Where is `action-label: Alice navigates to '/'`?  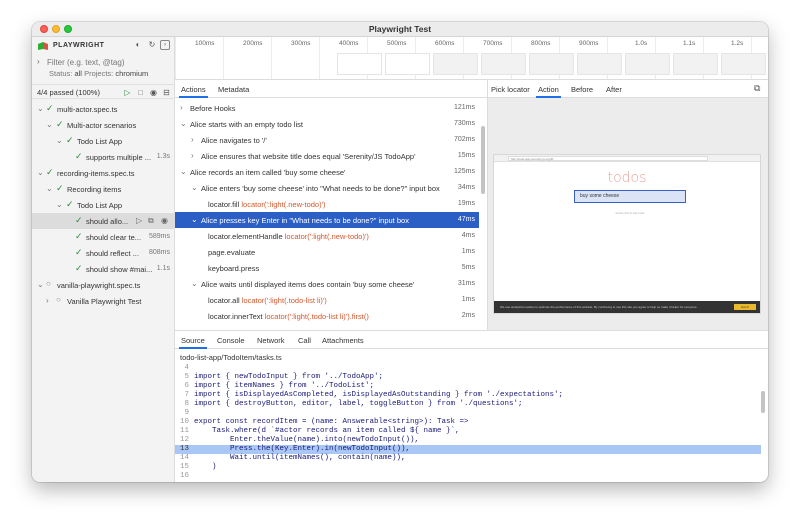
action-label: Alice navigates to '/' is located at coordinates (234, 140).